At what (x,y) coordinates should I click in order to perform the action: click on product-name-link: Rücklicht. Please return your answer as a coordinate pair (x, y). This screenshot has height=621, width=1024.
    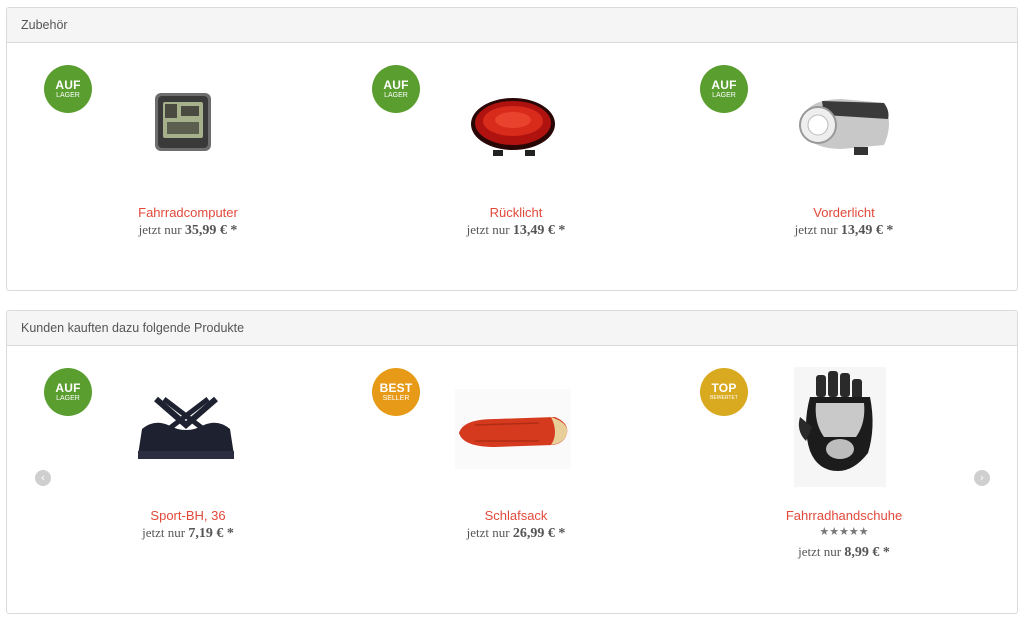
    Looking at the image, I should click on (516, 212).